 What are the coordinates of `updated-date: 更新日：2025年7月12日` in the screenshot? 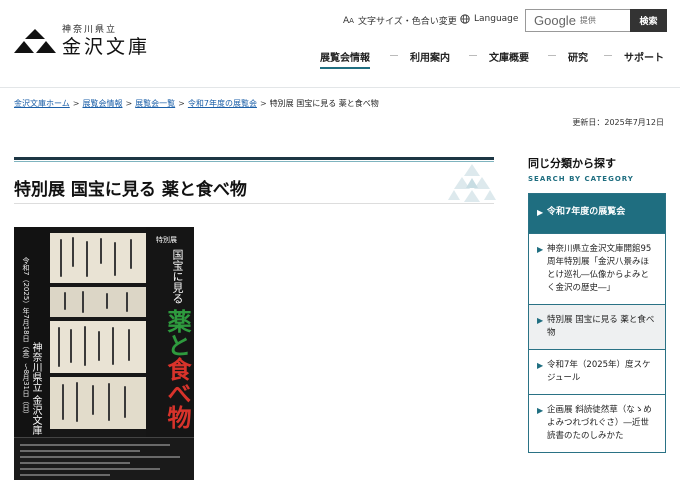 It's located at (618, 122).